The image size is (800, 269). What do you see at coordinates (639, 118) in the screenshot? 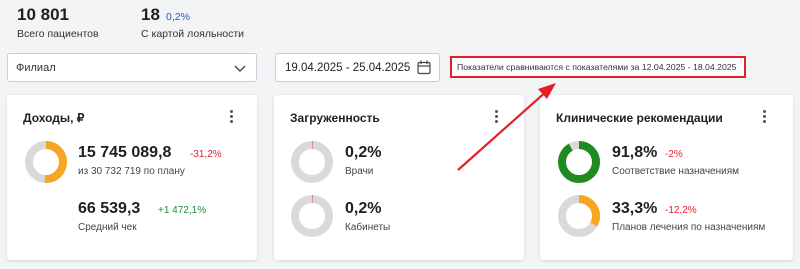
I see `clinical-card-title: Клинические рекомендации` at bounding box center [639, 118].